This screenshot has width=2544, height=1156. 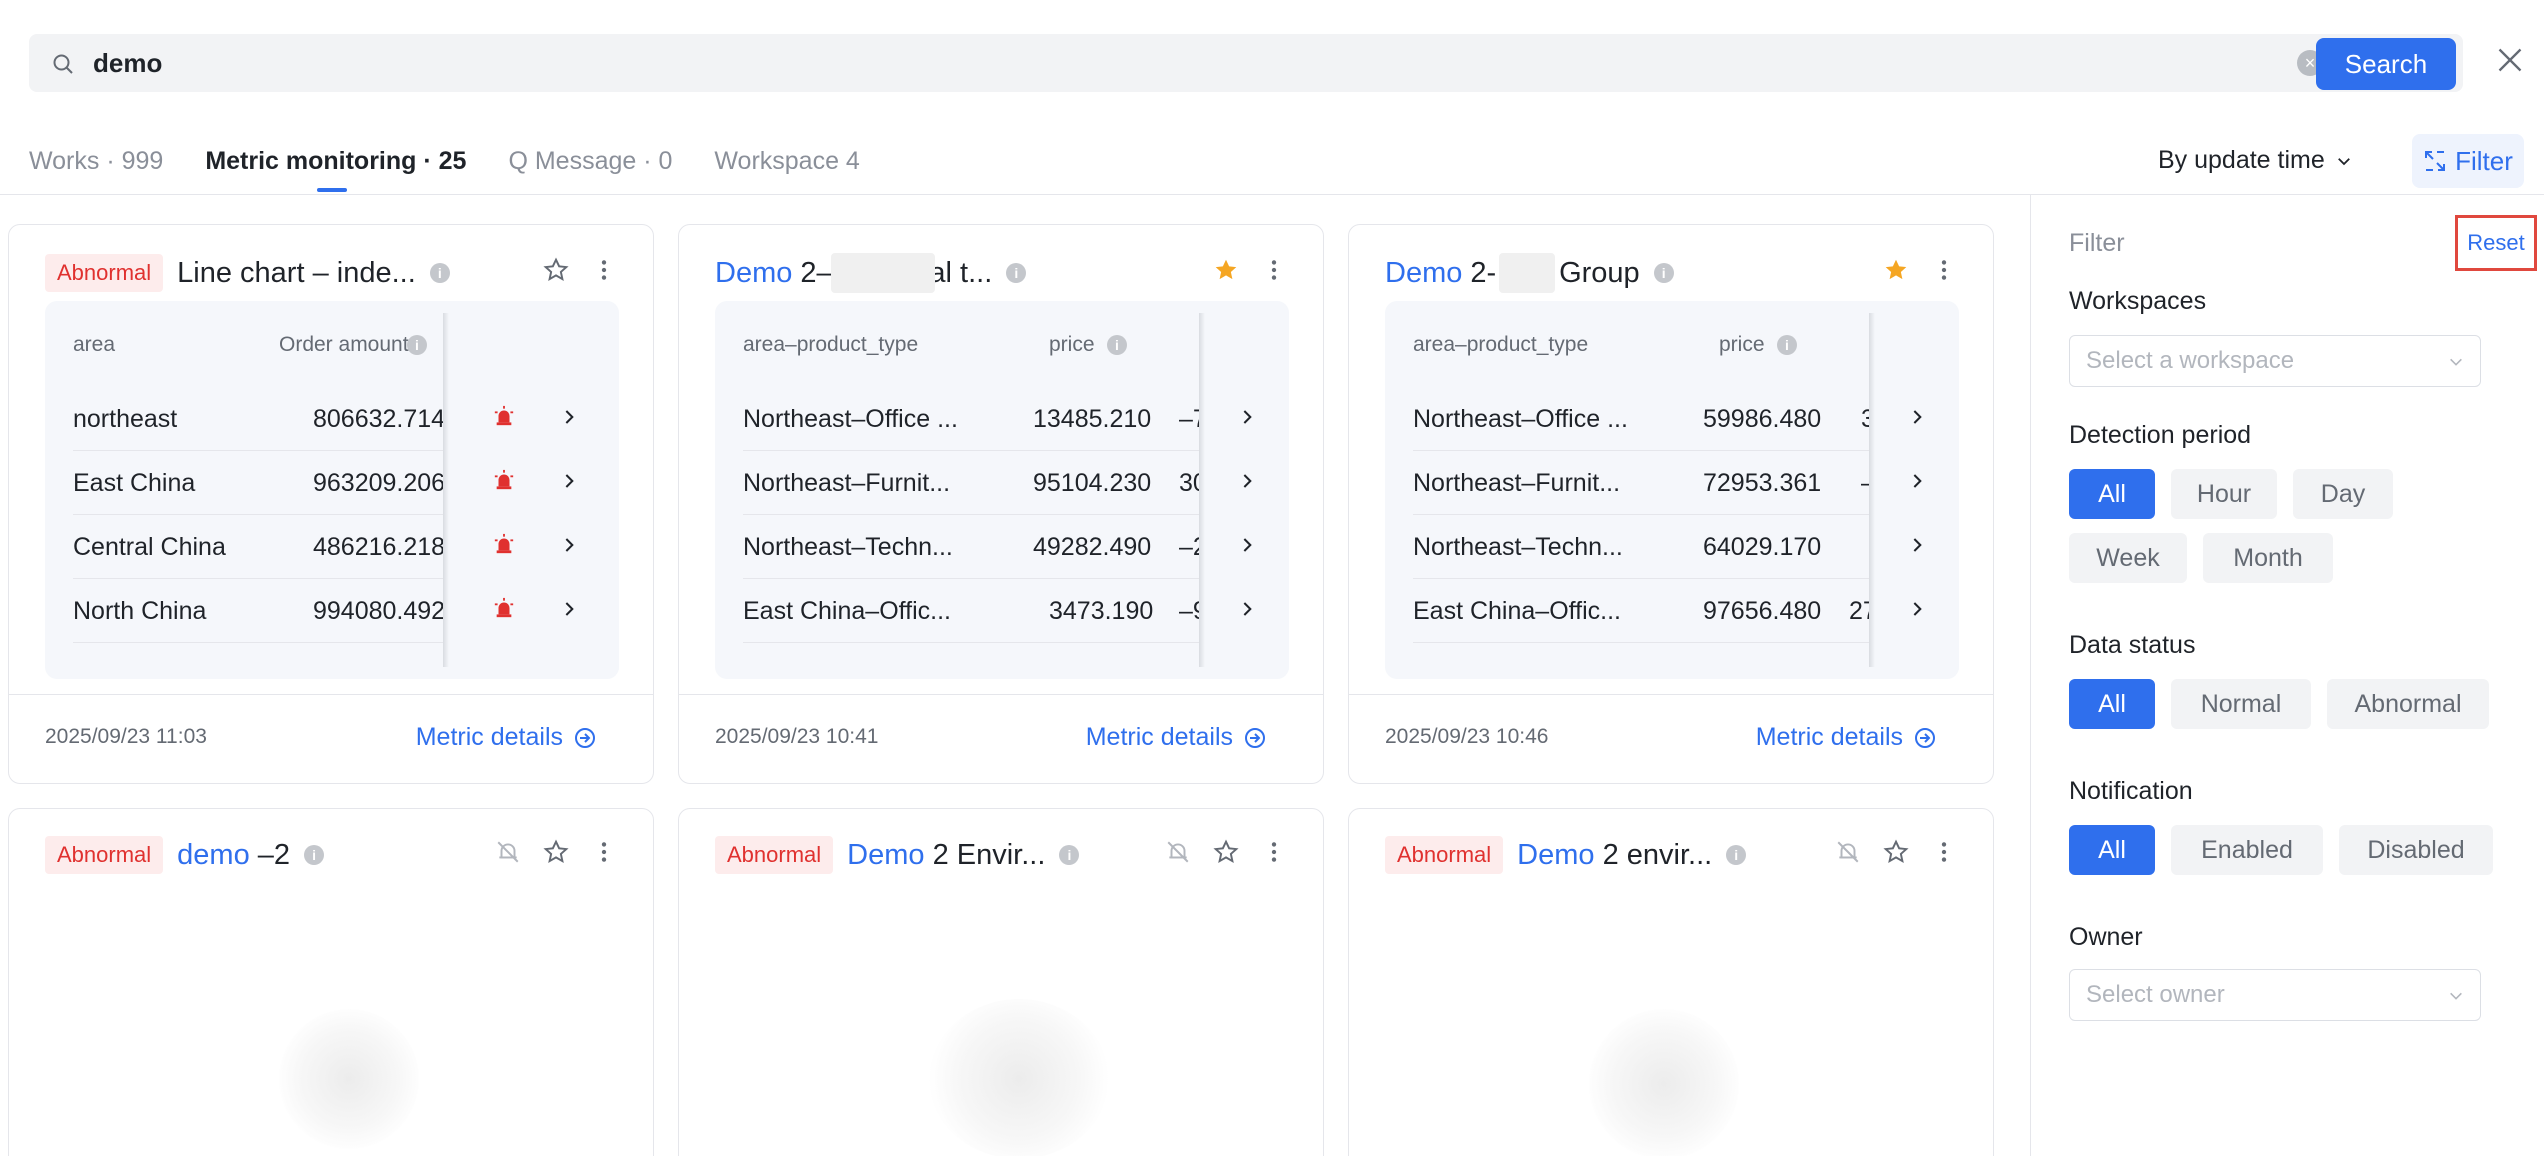 What do you see at coordinates (2132, 645) in the screenshot?
I see `data-status-label: Data status` at bounding box center [2132, 645].